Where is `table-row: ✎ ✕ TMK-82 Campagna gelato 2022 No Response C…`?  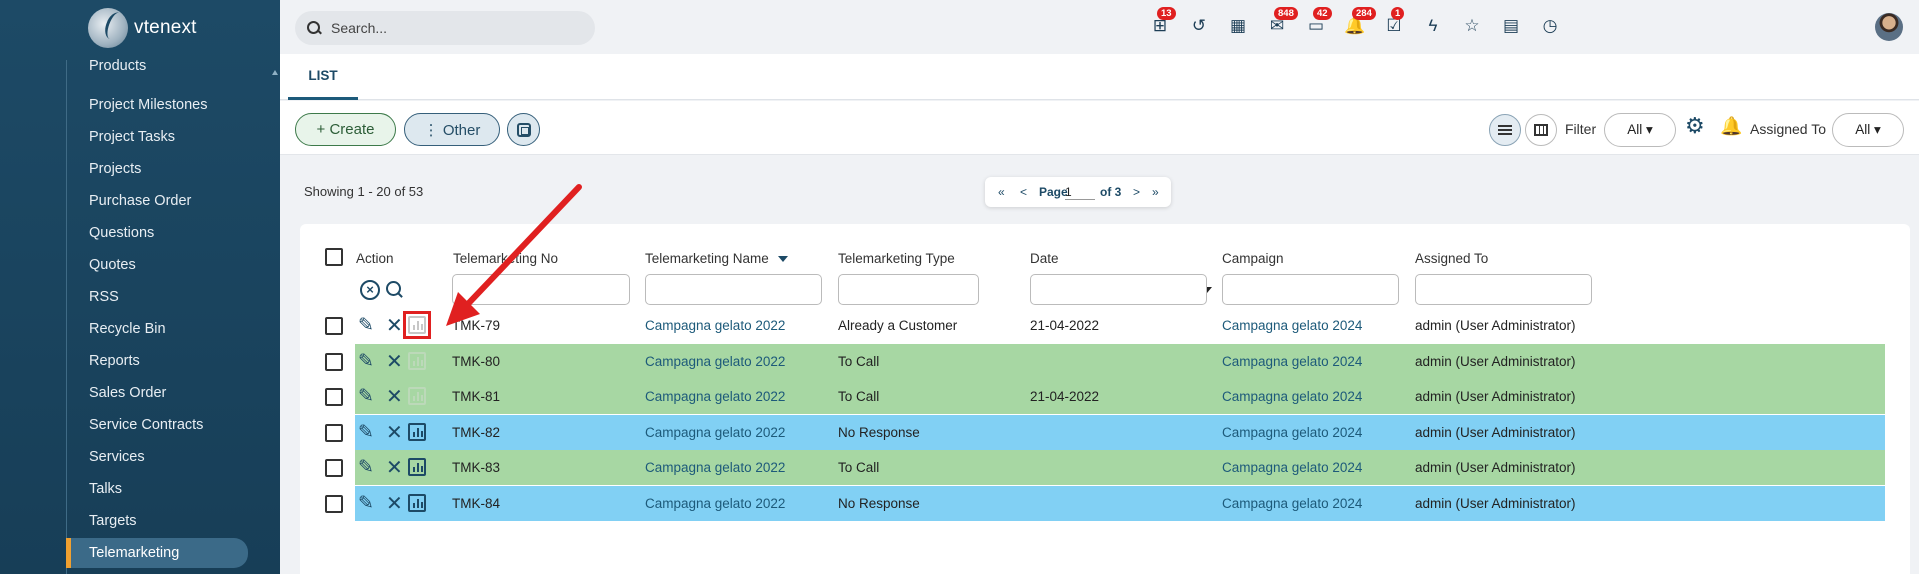 table-row: ✎ ✕ TMK-82 Campagna gelato 2022 No Response C… is located at coordinates (1105, 433).